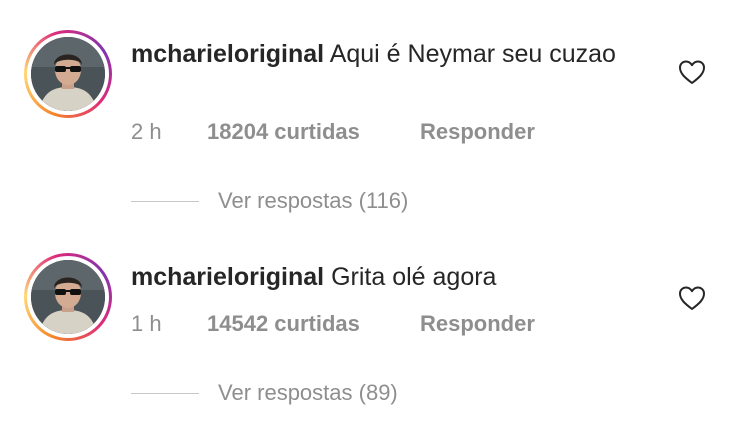  What do you see at coordinates (146, 323) in the screenshot?
I see `comment-time: 1 h` at bounding box center [146, 323].